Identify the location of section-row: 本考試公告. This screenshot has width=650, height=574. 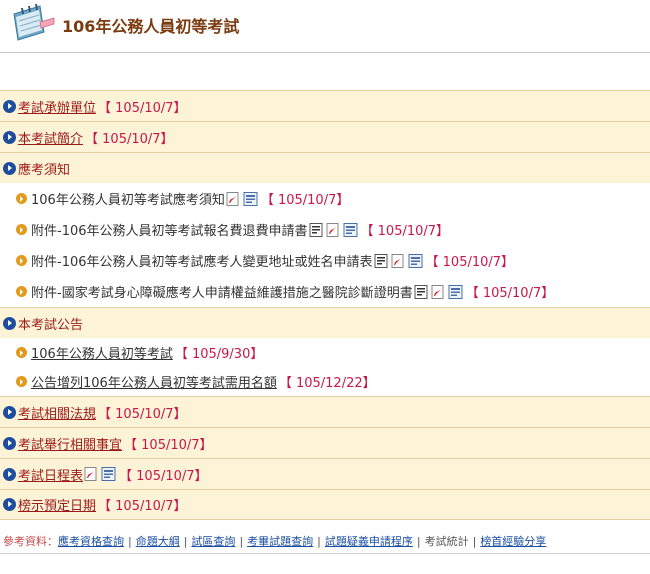
(325, 322).